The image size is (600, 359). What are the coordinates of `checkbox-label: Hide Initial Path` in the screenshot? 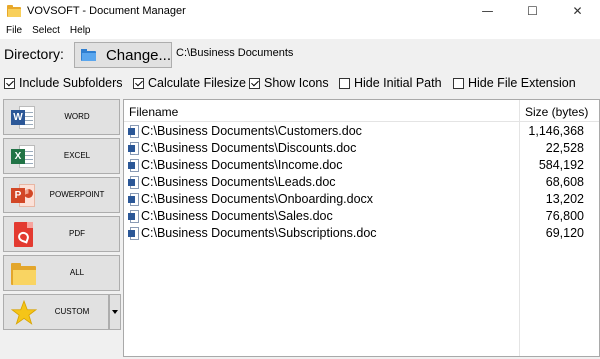 It's located at (398, 83).